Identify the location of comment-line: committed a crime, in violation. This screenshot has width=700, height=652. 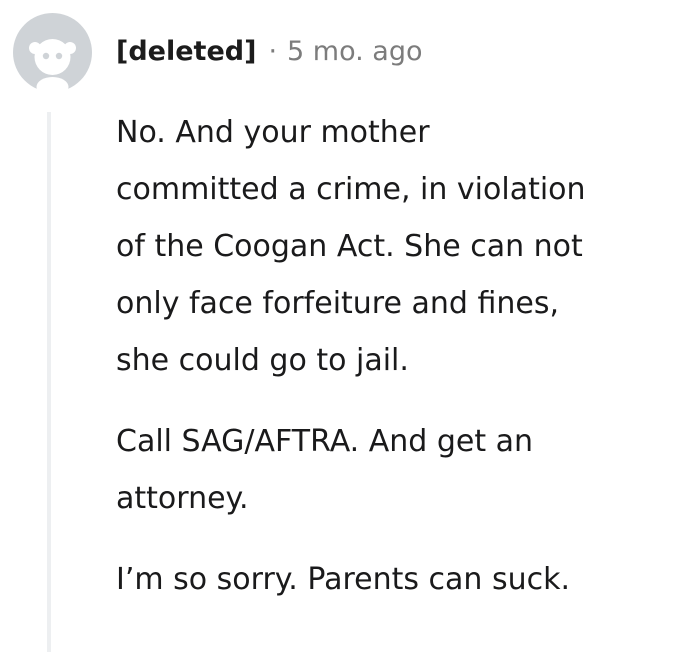
(351, 189).